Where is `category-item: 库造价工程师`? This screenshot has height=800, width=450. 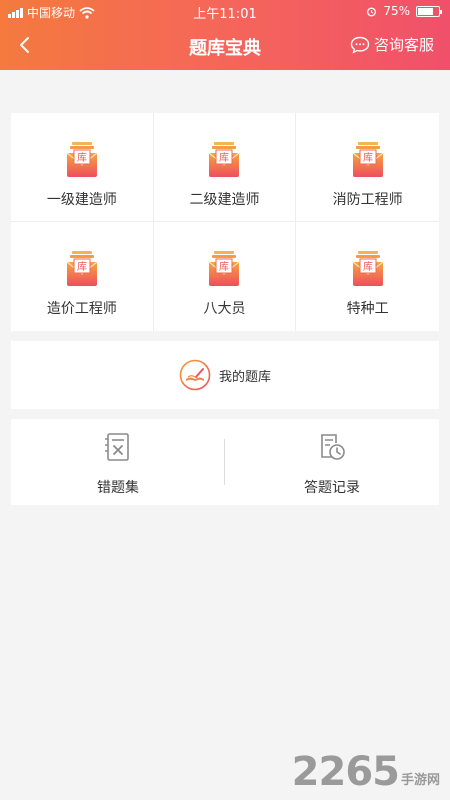 category-item: 库造价工程师 is located at coordinates (82, 276).